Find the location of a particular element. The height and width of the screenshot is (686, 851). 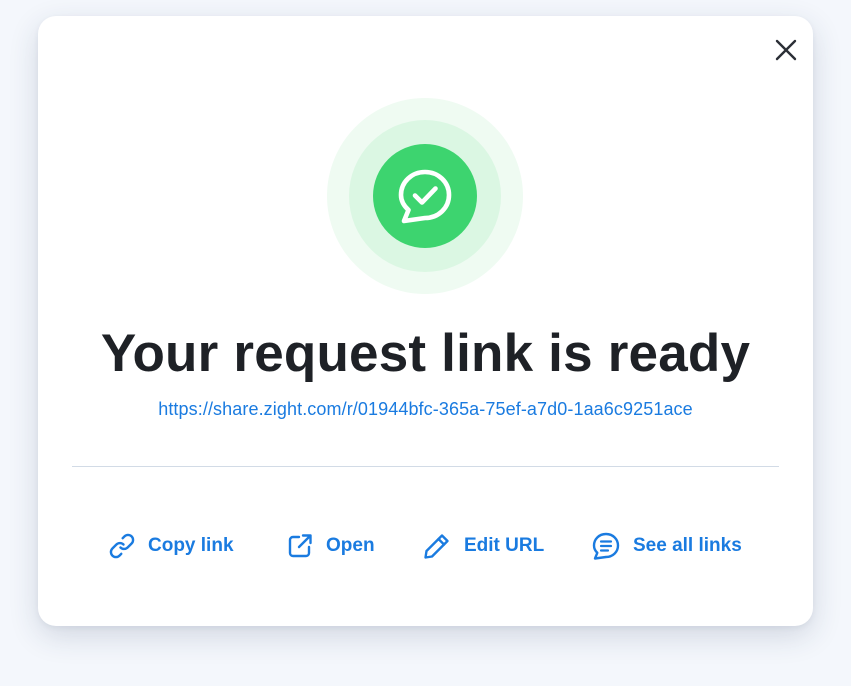

open-label: Open is located at coordinates (350, 545).